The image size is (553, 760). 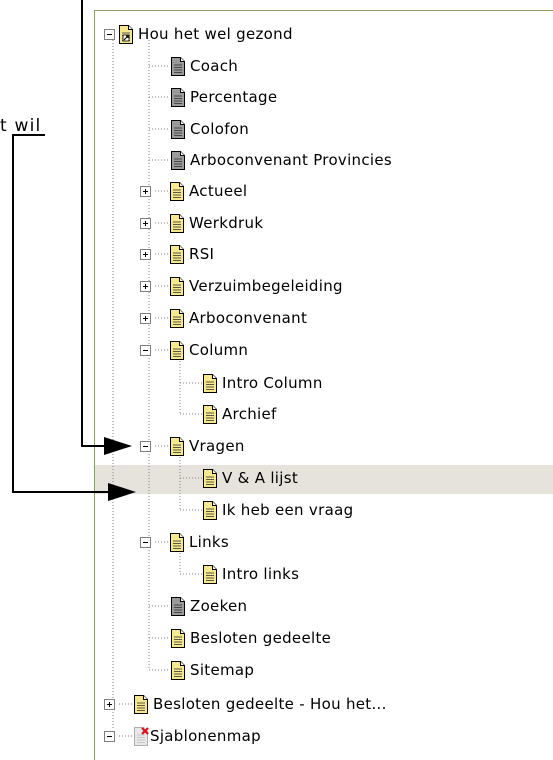 What do you see at coordinates (222, 670) in the screenshot?
I see `tree-item-label: Sitemap` at bounding box center [222, 670].